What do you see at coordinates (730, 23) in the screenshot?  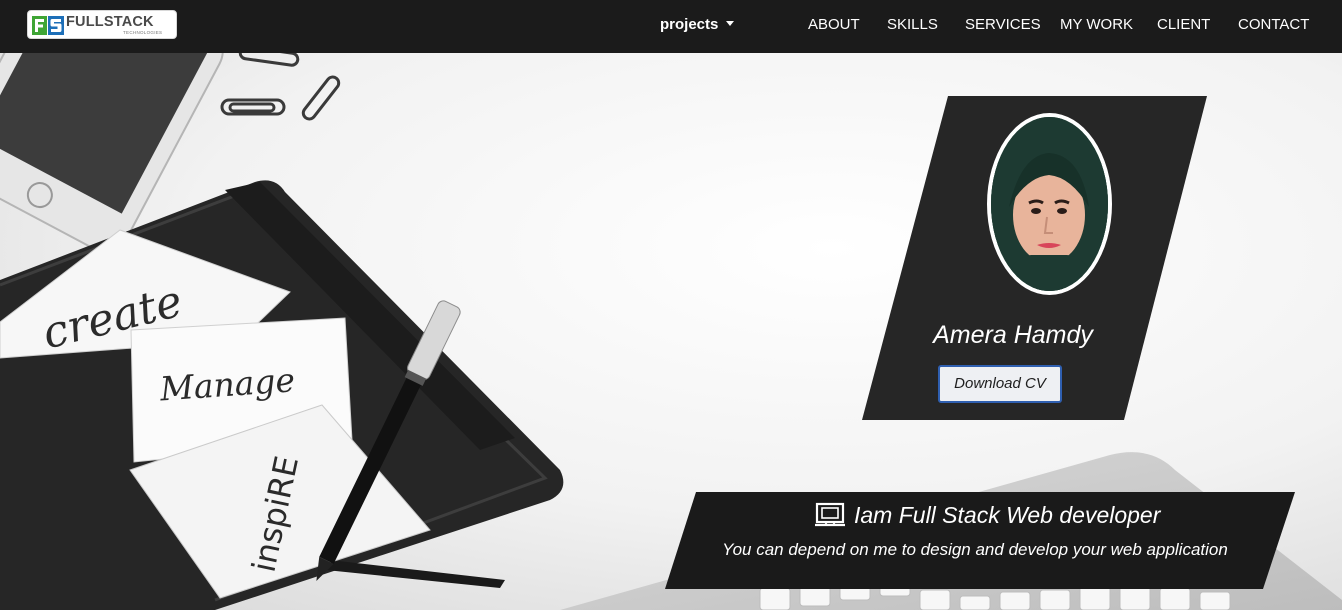 I see `caret-down-icon` at bounding box center [730, 23].